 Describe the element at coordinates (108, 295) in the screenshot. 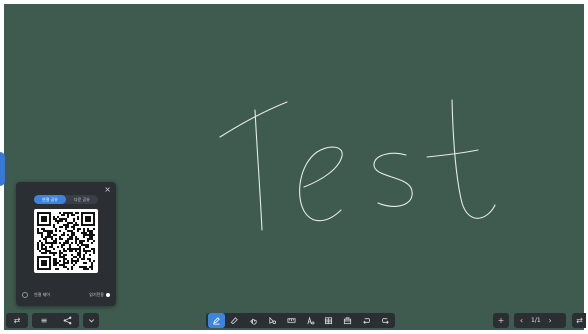

I see `read-only-toggle` at that location.